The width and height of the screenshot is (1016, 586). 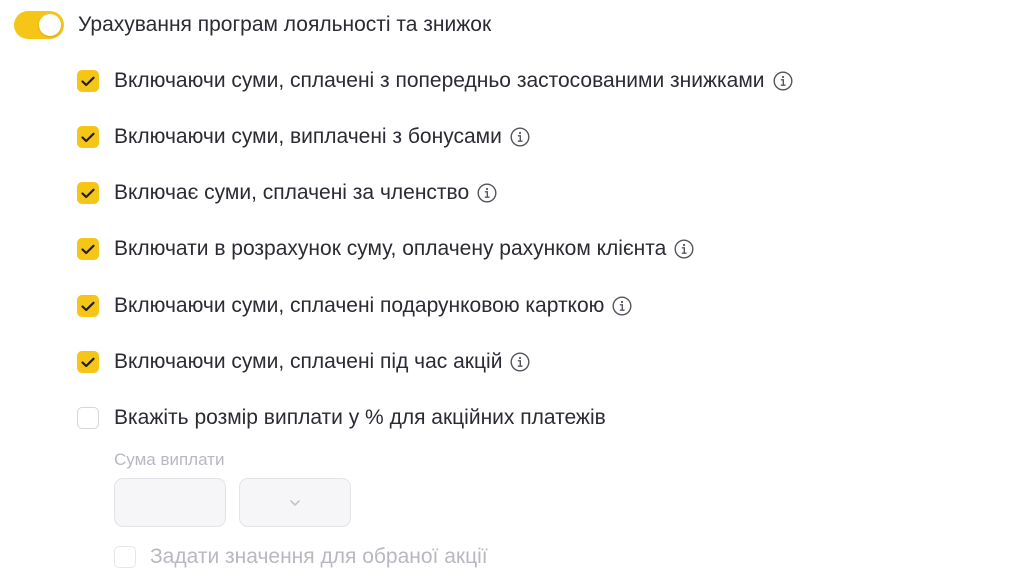 I want to click on option-label: Включаючи суми, сплачені під час акцій, so click(x=308, y=361).